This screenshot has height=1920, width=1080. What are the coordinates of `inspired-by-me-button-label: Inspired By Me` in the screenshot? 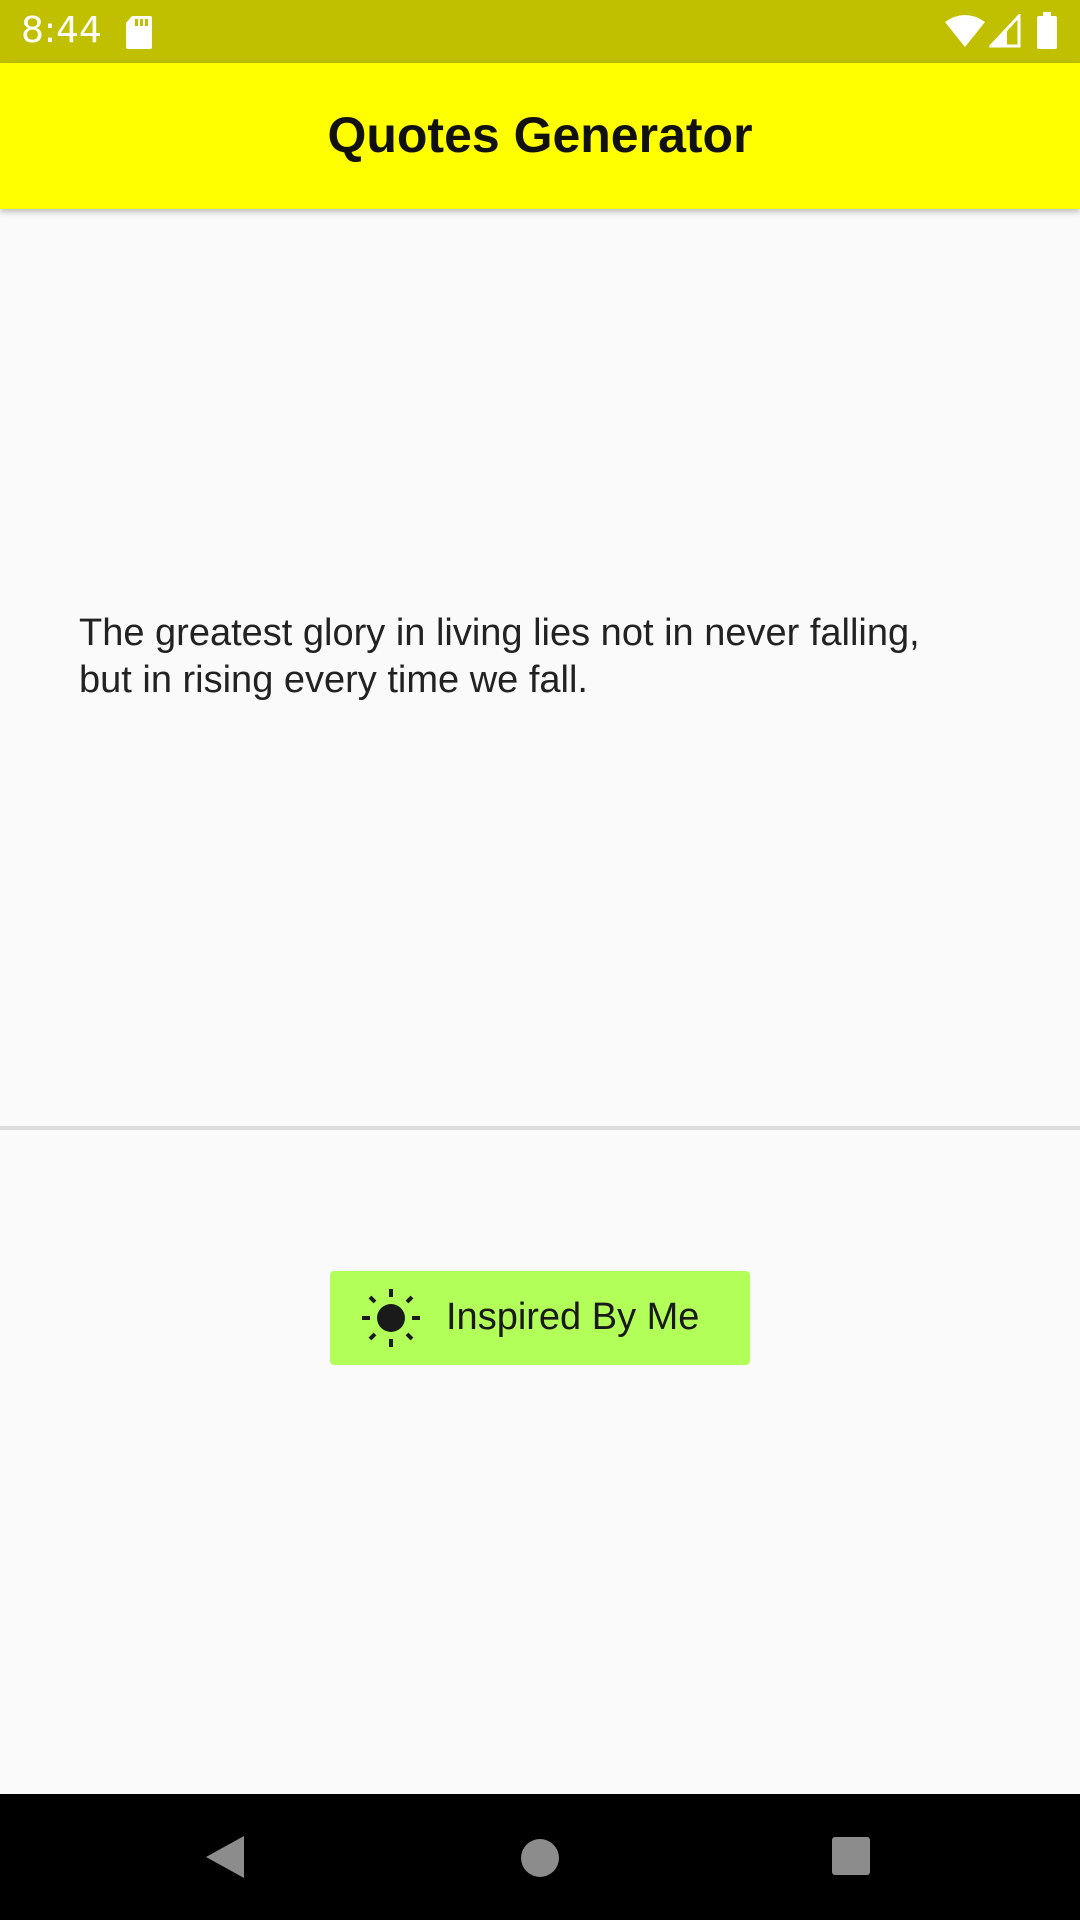 It's located at (573, 1317).